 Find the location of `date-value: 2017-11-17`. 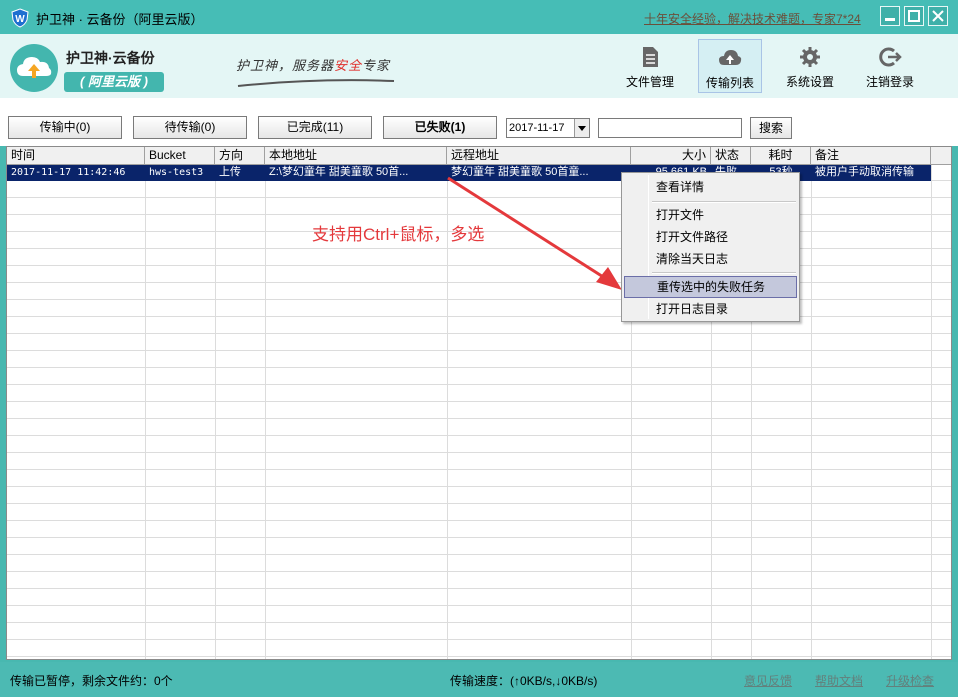

date-value: 2017-11-17 is located at coordinates (537, 128).